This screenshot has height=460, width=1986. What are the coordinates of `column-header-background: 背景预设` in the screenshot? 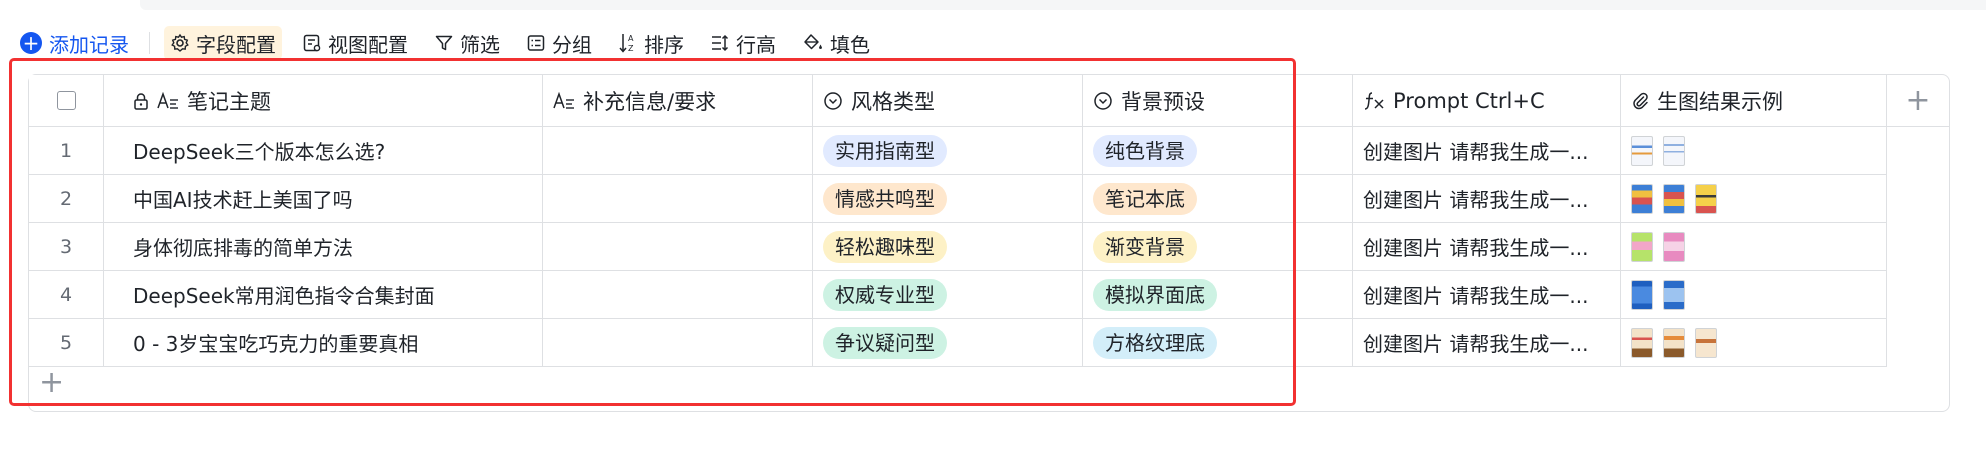 It's located at (1218, 101).